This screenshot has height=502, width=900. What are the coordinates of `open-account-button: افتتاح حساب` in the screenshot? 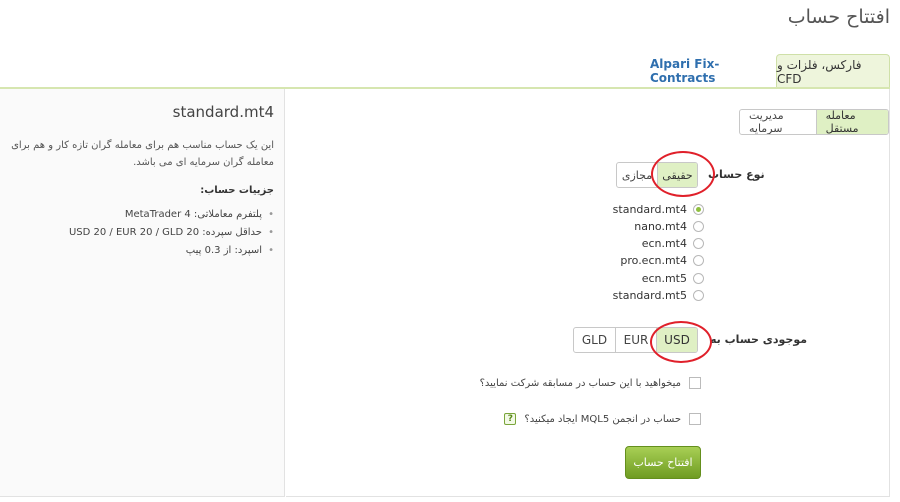 It's located at (663, 462).